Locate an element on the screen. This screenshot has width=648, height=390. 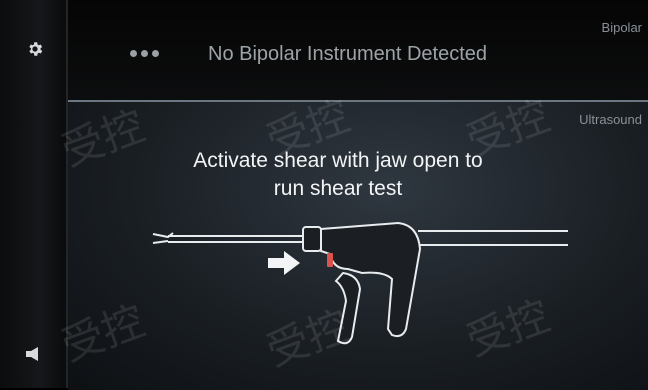
cable is located at coordinates (493, 238).